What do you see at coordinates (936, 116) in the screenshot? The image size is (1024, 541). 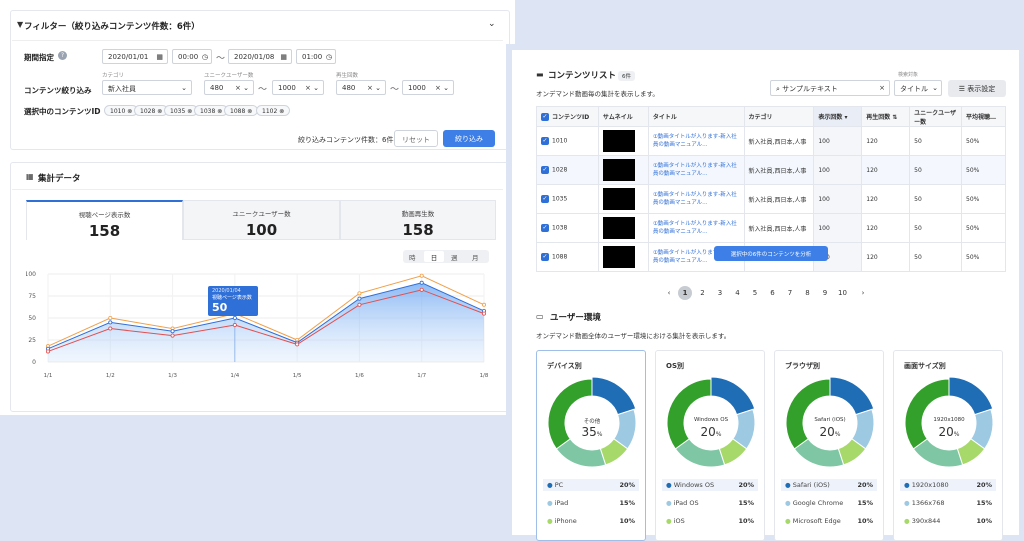 I see `col-uu: ユニークユーザー数` at bounding box center [936, 116].